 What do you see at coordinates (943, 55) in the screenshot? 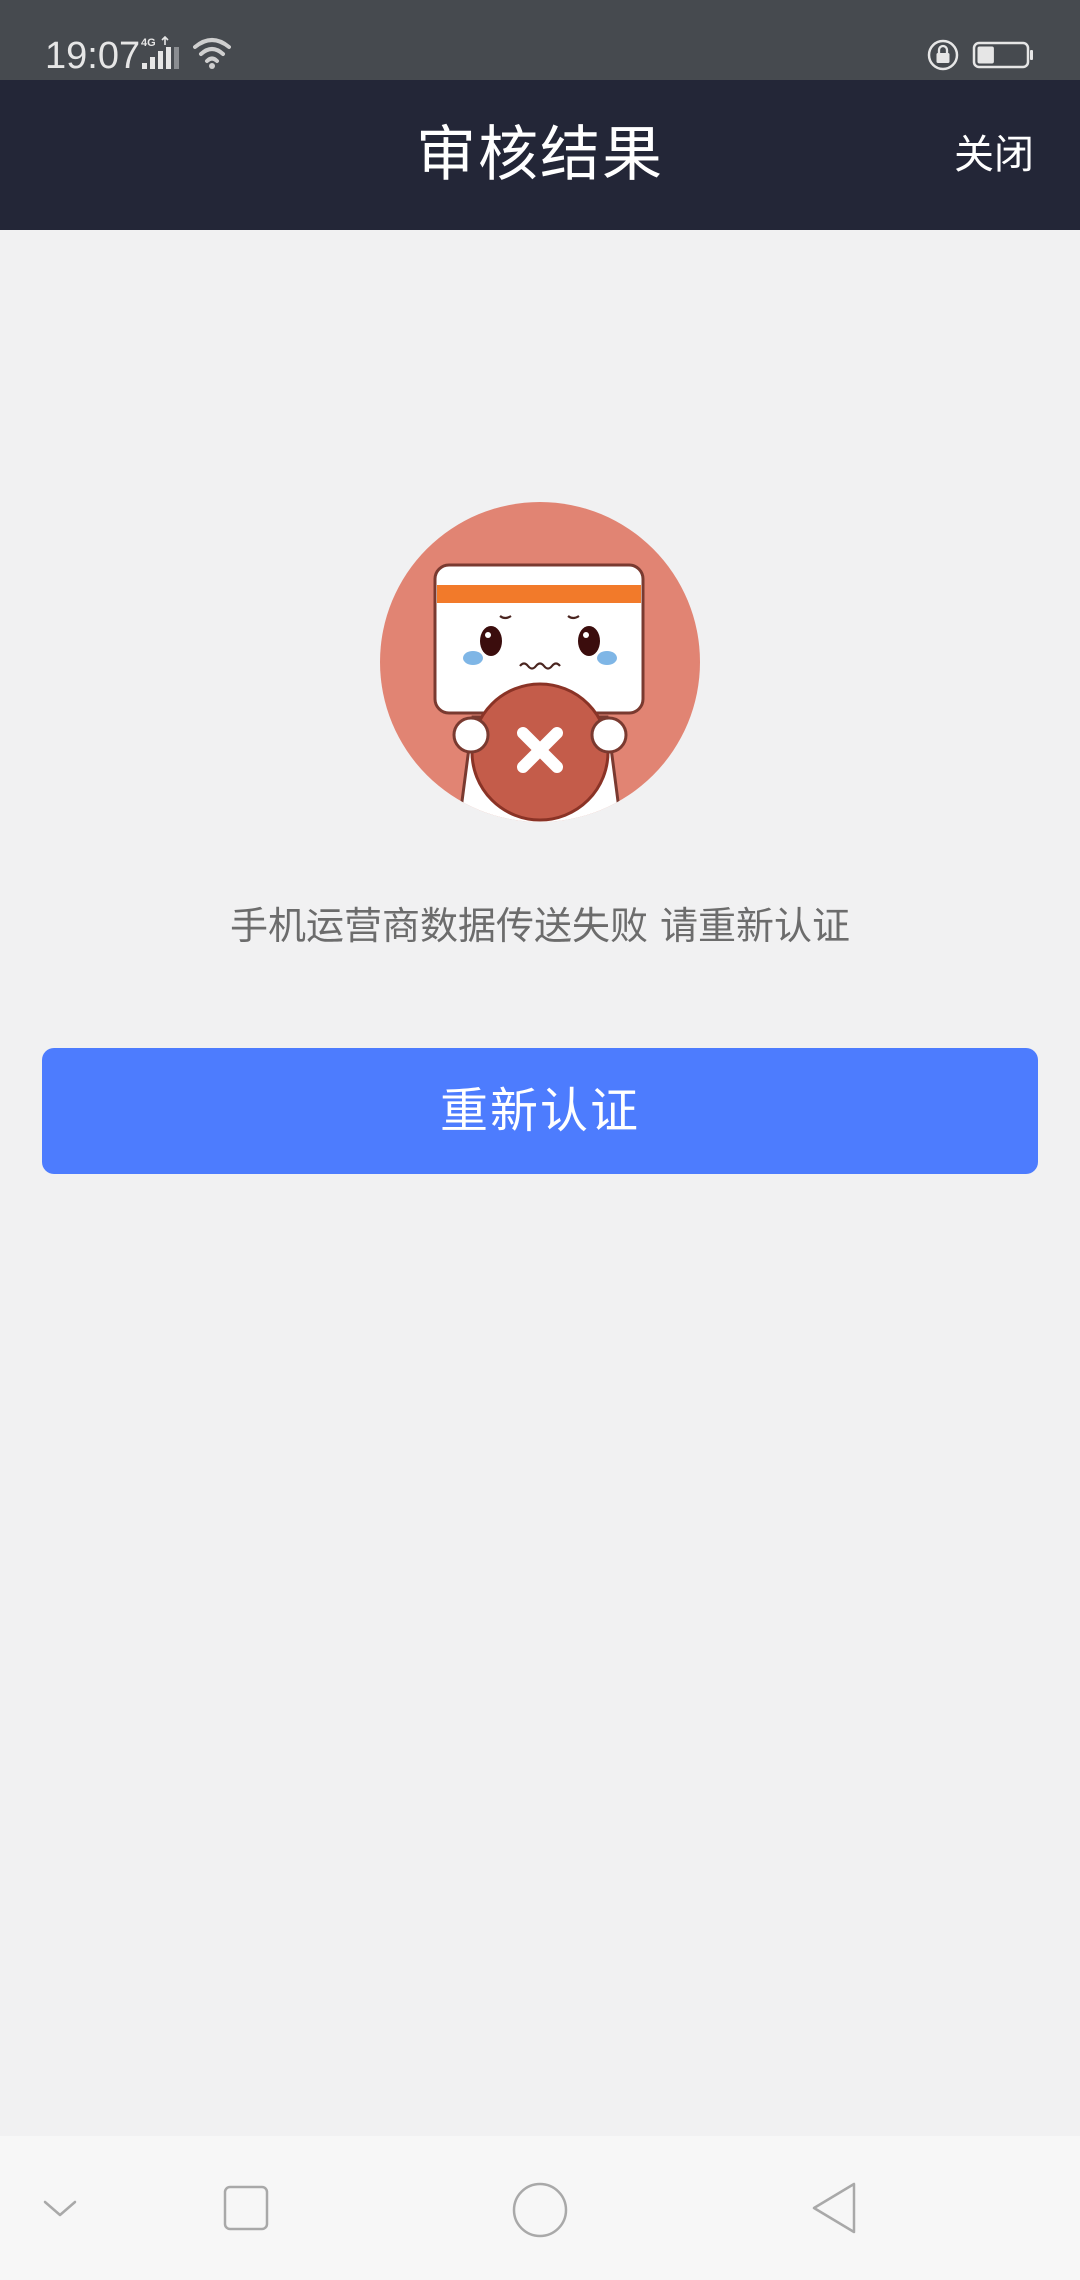
I see `rotation-lock-icon` at bounding box center [943, 55].